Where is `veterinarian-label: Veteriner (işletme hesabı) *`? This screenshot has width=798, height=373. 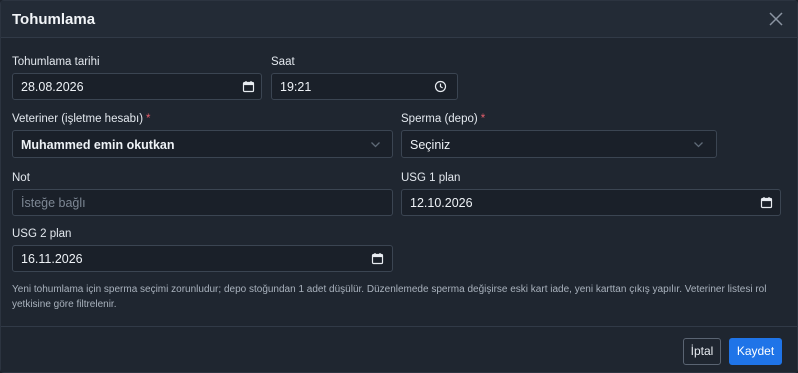
veterinarian-label: Veteriner (işletme hesabı) * is located at coordinates (81, 119).